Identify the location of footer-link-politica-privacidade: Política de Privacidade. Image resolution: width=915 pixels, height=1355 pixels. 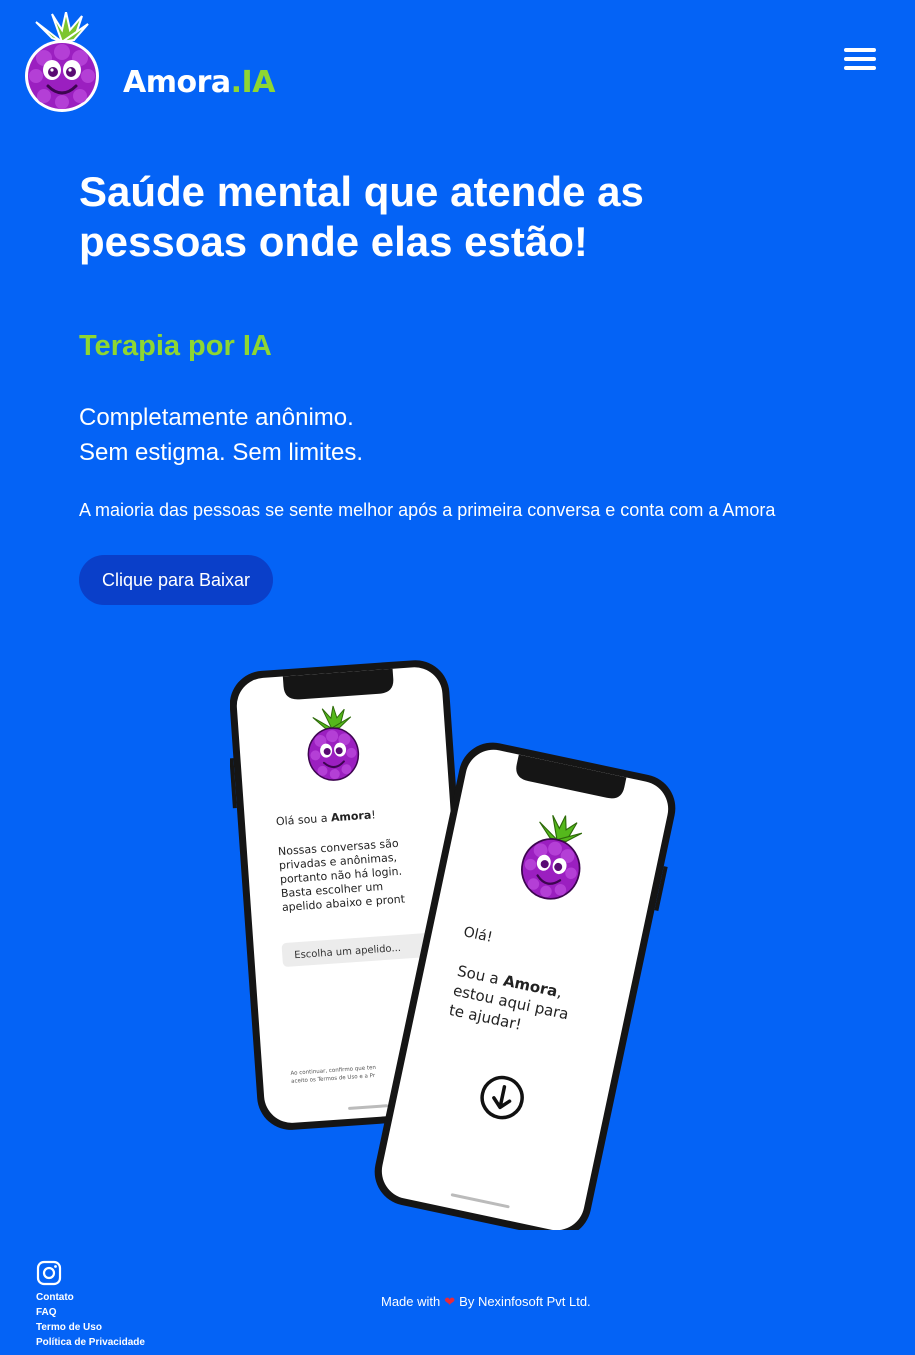
(90, 1342).